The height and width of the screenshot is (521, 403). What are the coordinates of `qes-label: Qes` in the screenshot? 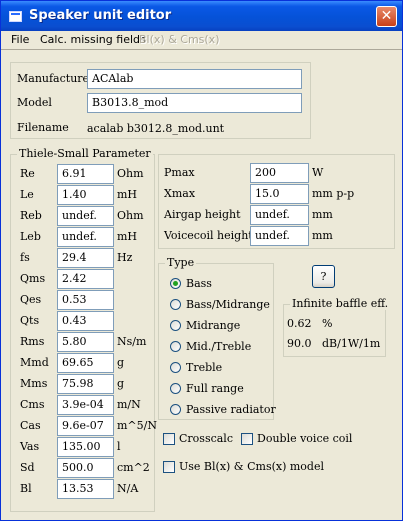 It's located at (31, 299).